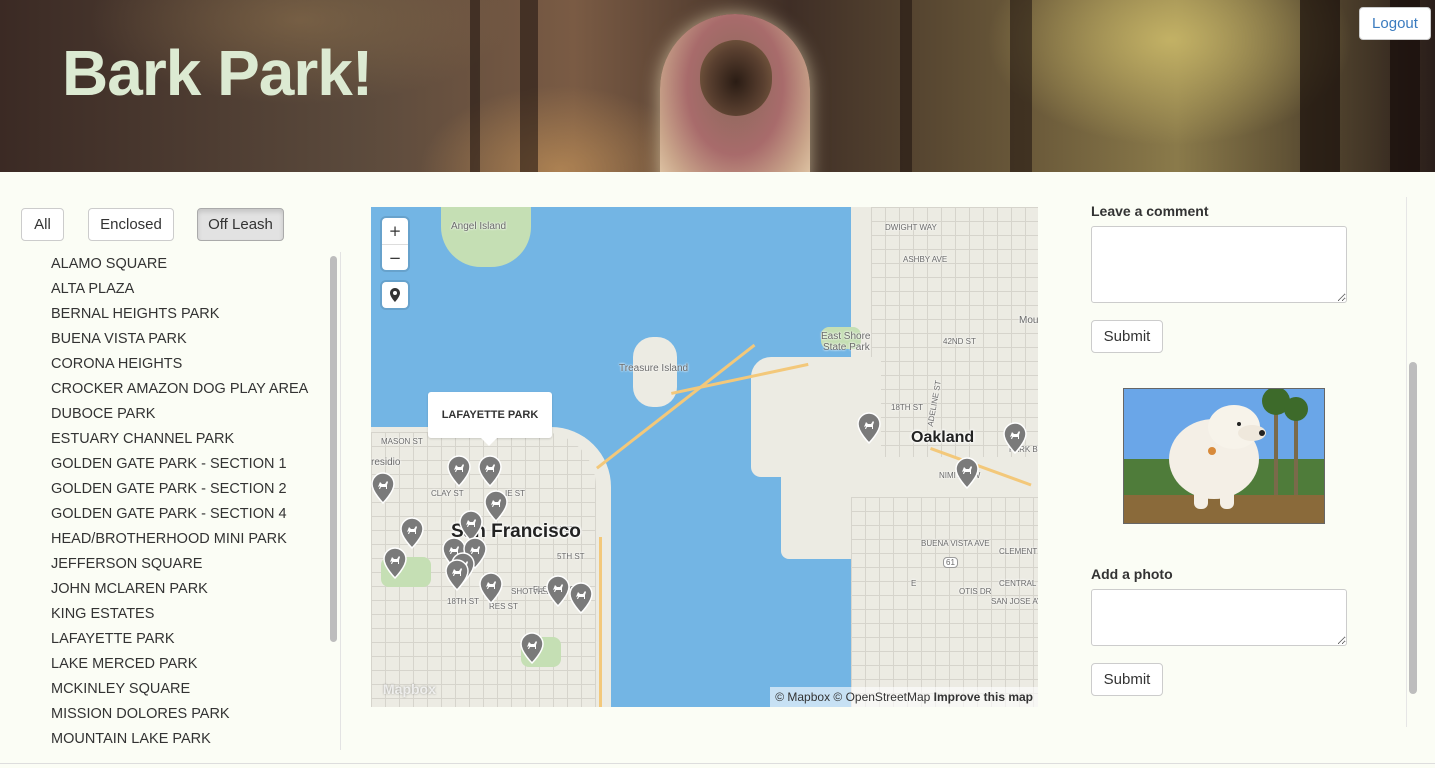 This screenshot has width=1435, height=768. I want to click on park-list-item: CROCKER AMAZON DOG PLAY AREA, so click(195, 389).